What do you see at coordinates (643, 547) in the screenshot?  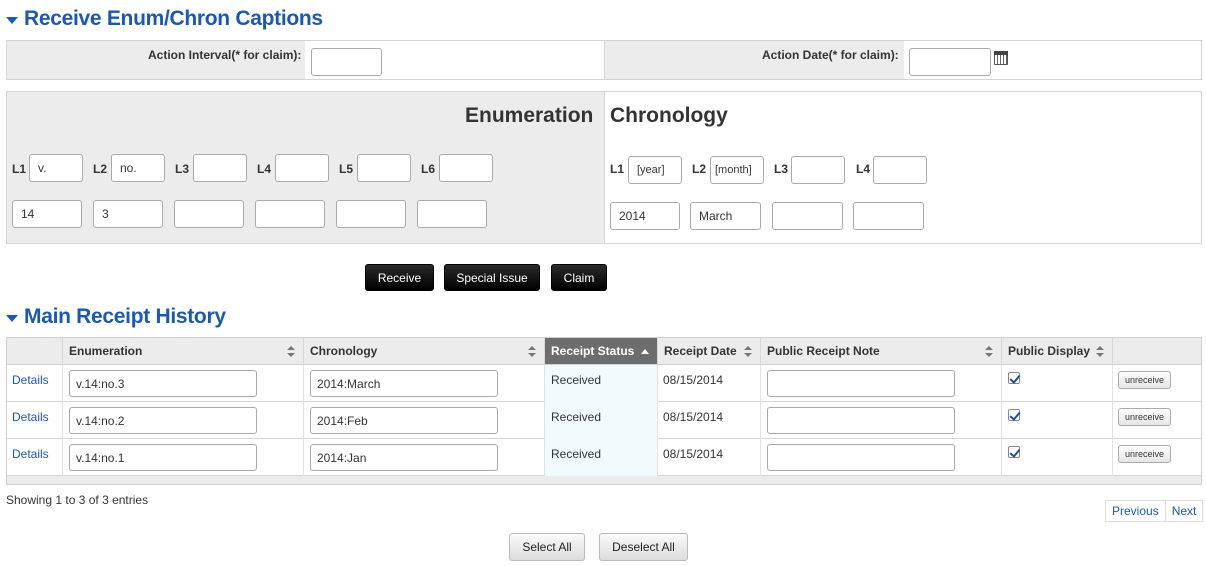 I see `deselect-all-button: Deselect All` at bounding box center [643, 547].